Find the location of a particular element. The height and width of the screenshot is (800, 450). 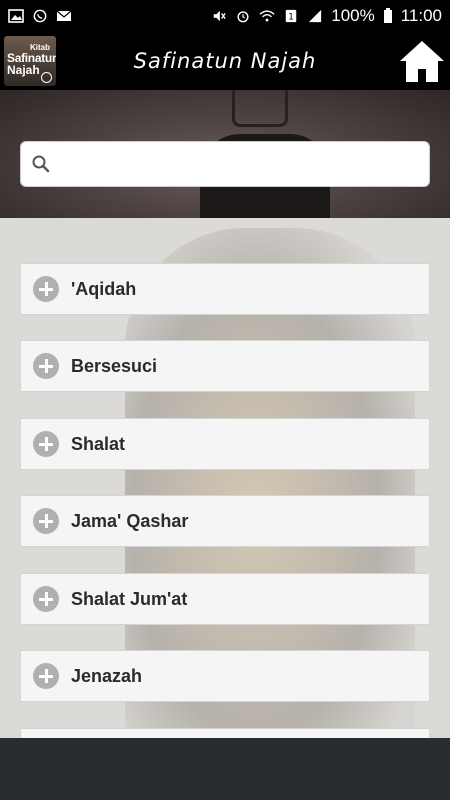

menu-item-jenazah: Jenazah is located at coordinates (225, 676).